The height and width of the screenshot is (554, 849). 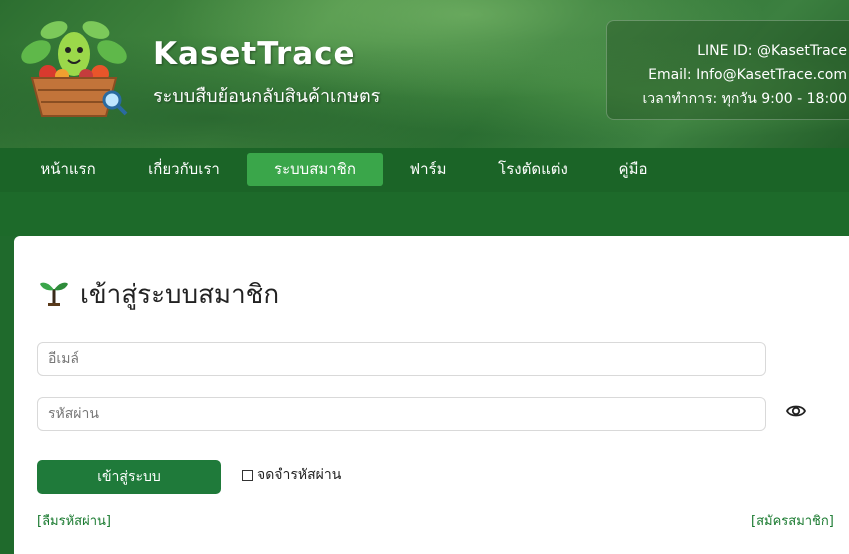 What do you see at coordinates (401, 359) in the screenshot?
I see `email-input` at bounding box center [401, 359].